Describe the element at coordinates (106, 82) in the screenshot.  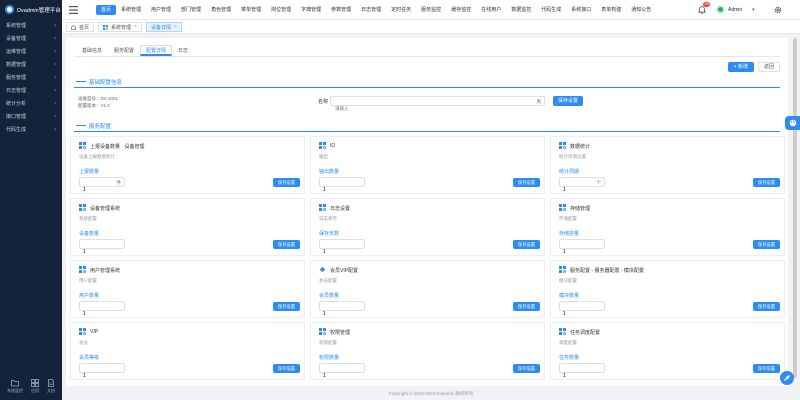
I see `section-title: 基础配置信息` at that location.